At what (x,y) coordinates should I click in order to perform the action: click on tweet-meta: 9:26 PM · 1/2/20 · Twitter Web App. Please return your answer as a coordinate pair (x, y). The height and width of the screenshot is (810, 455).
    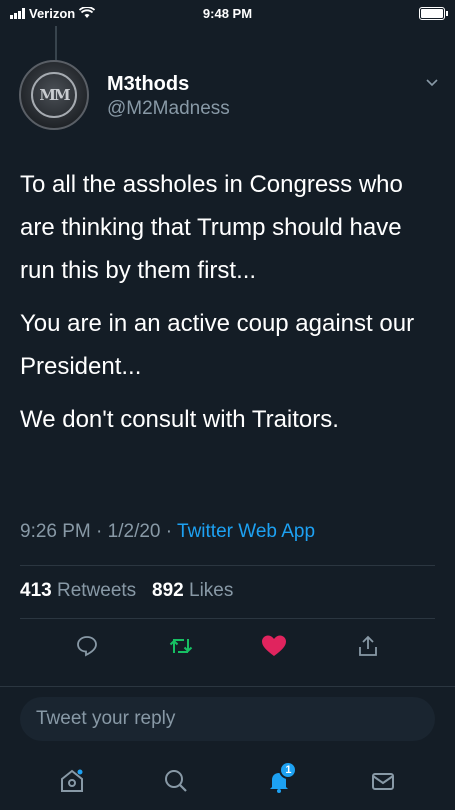
    Looking at the image, I should click on (167, 532).